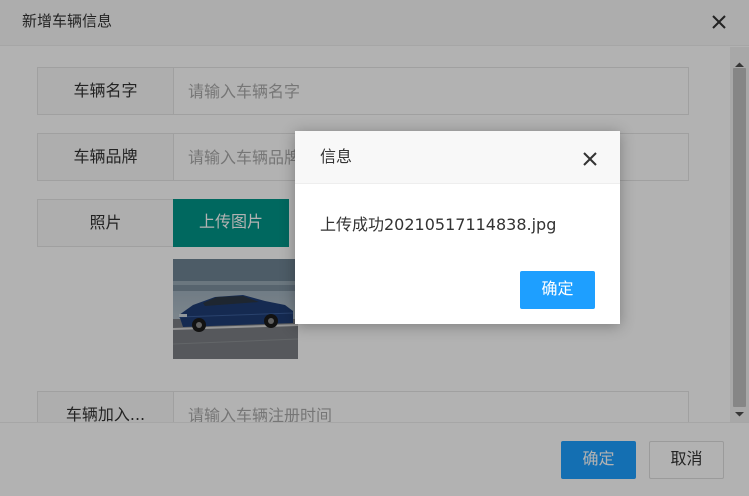 Image resolution: width=749 pixels, height=496 pixels. Describe the element at coordinates (590, 159) in the screenshot. I see `close-icon` at that location.